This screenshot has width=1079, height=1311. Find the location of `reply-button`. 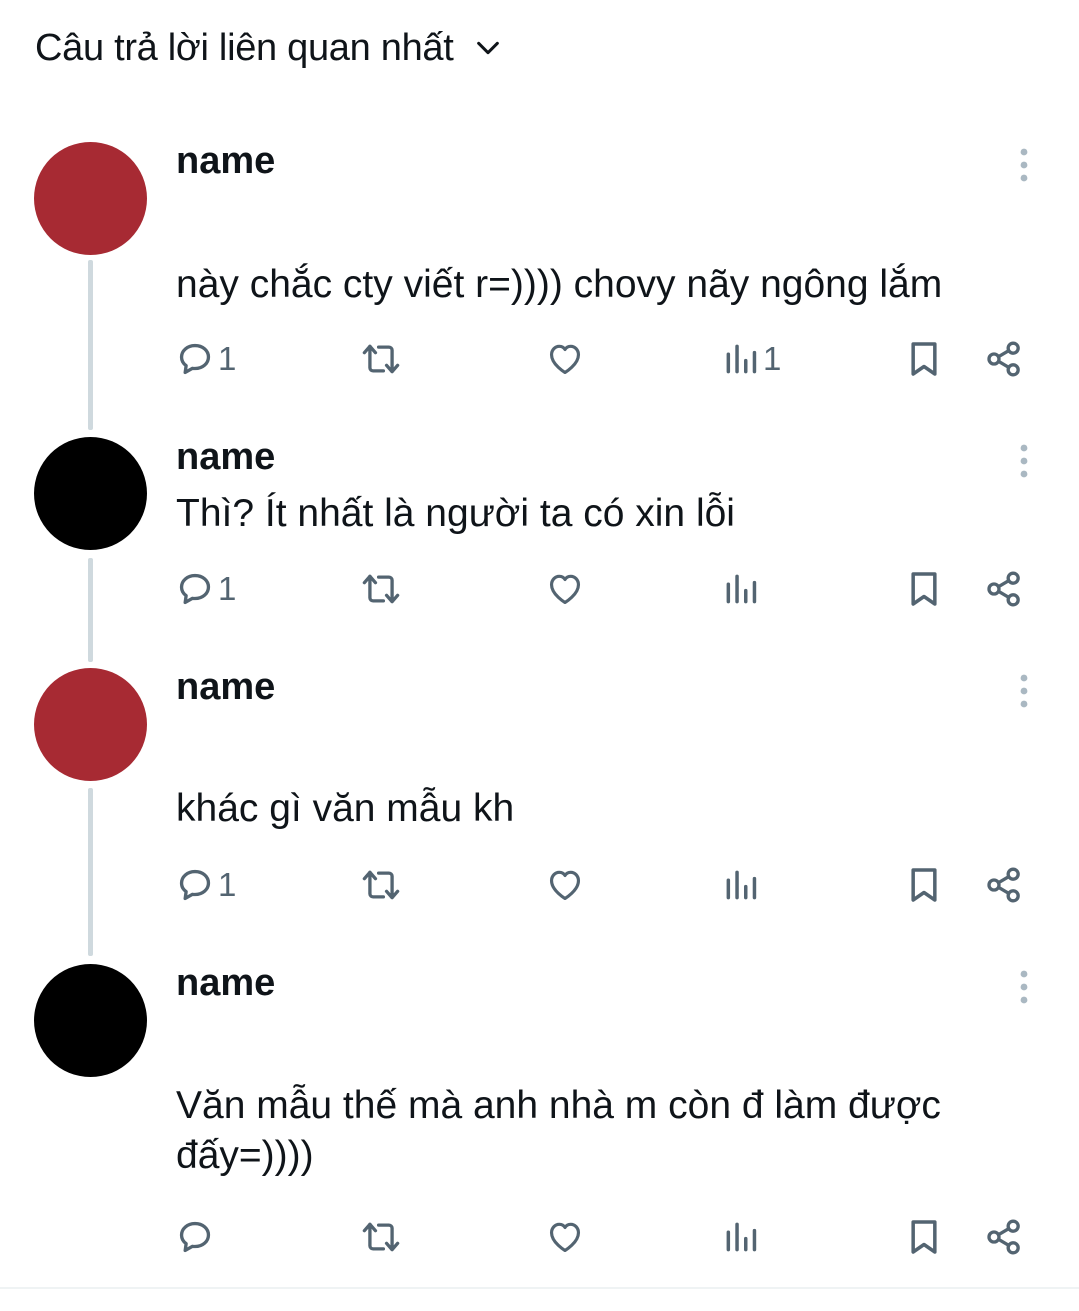

reply-button is located at coordinates (197, 1237).